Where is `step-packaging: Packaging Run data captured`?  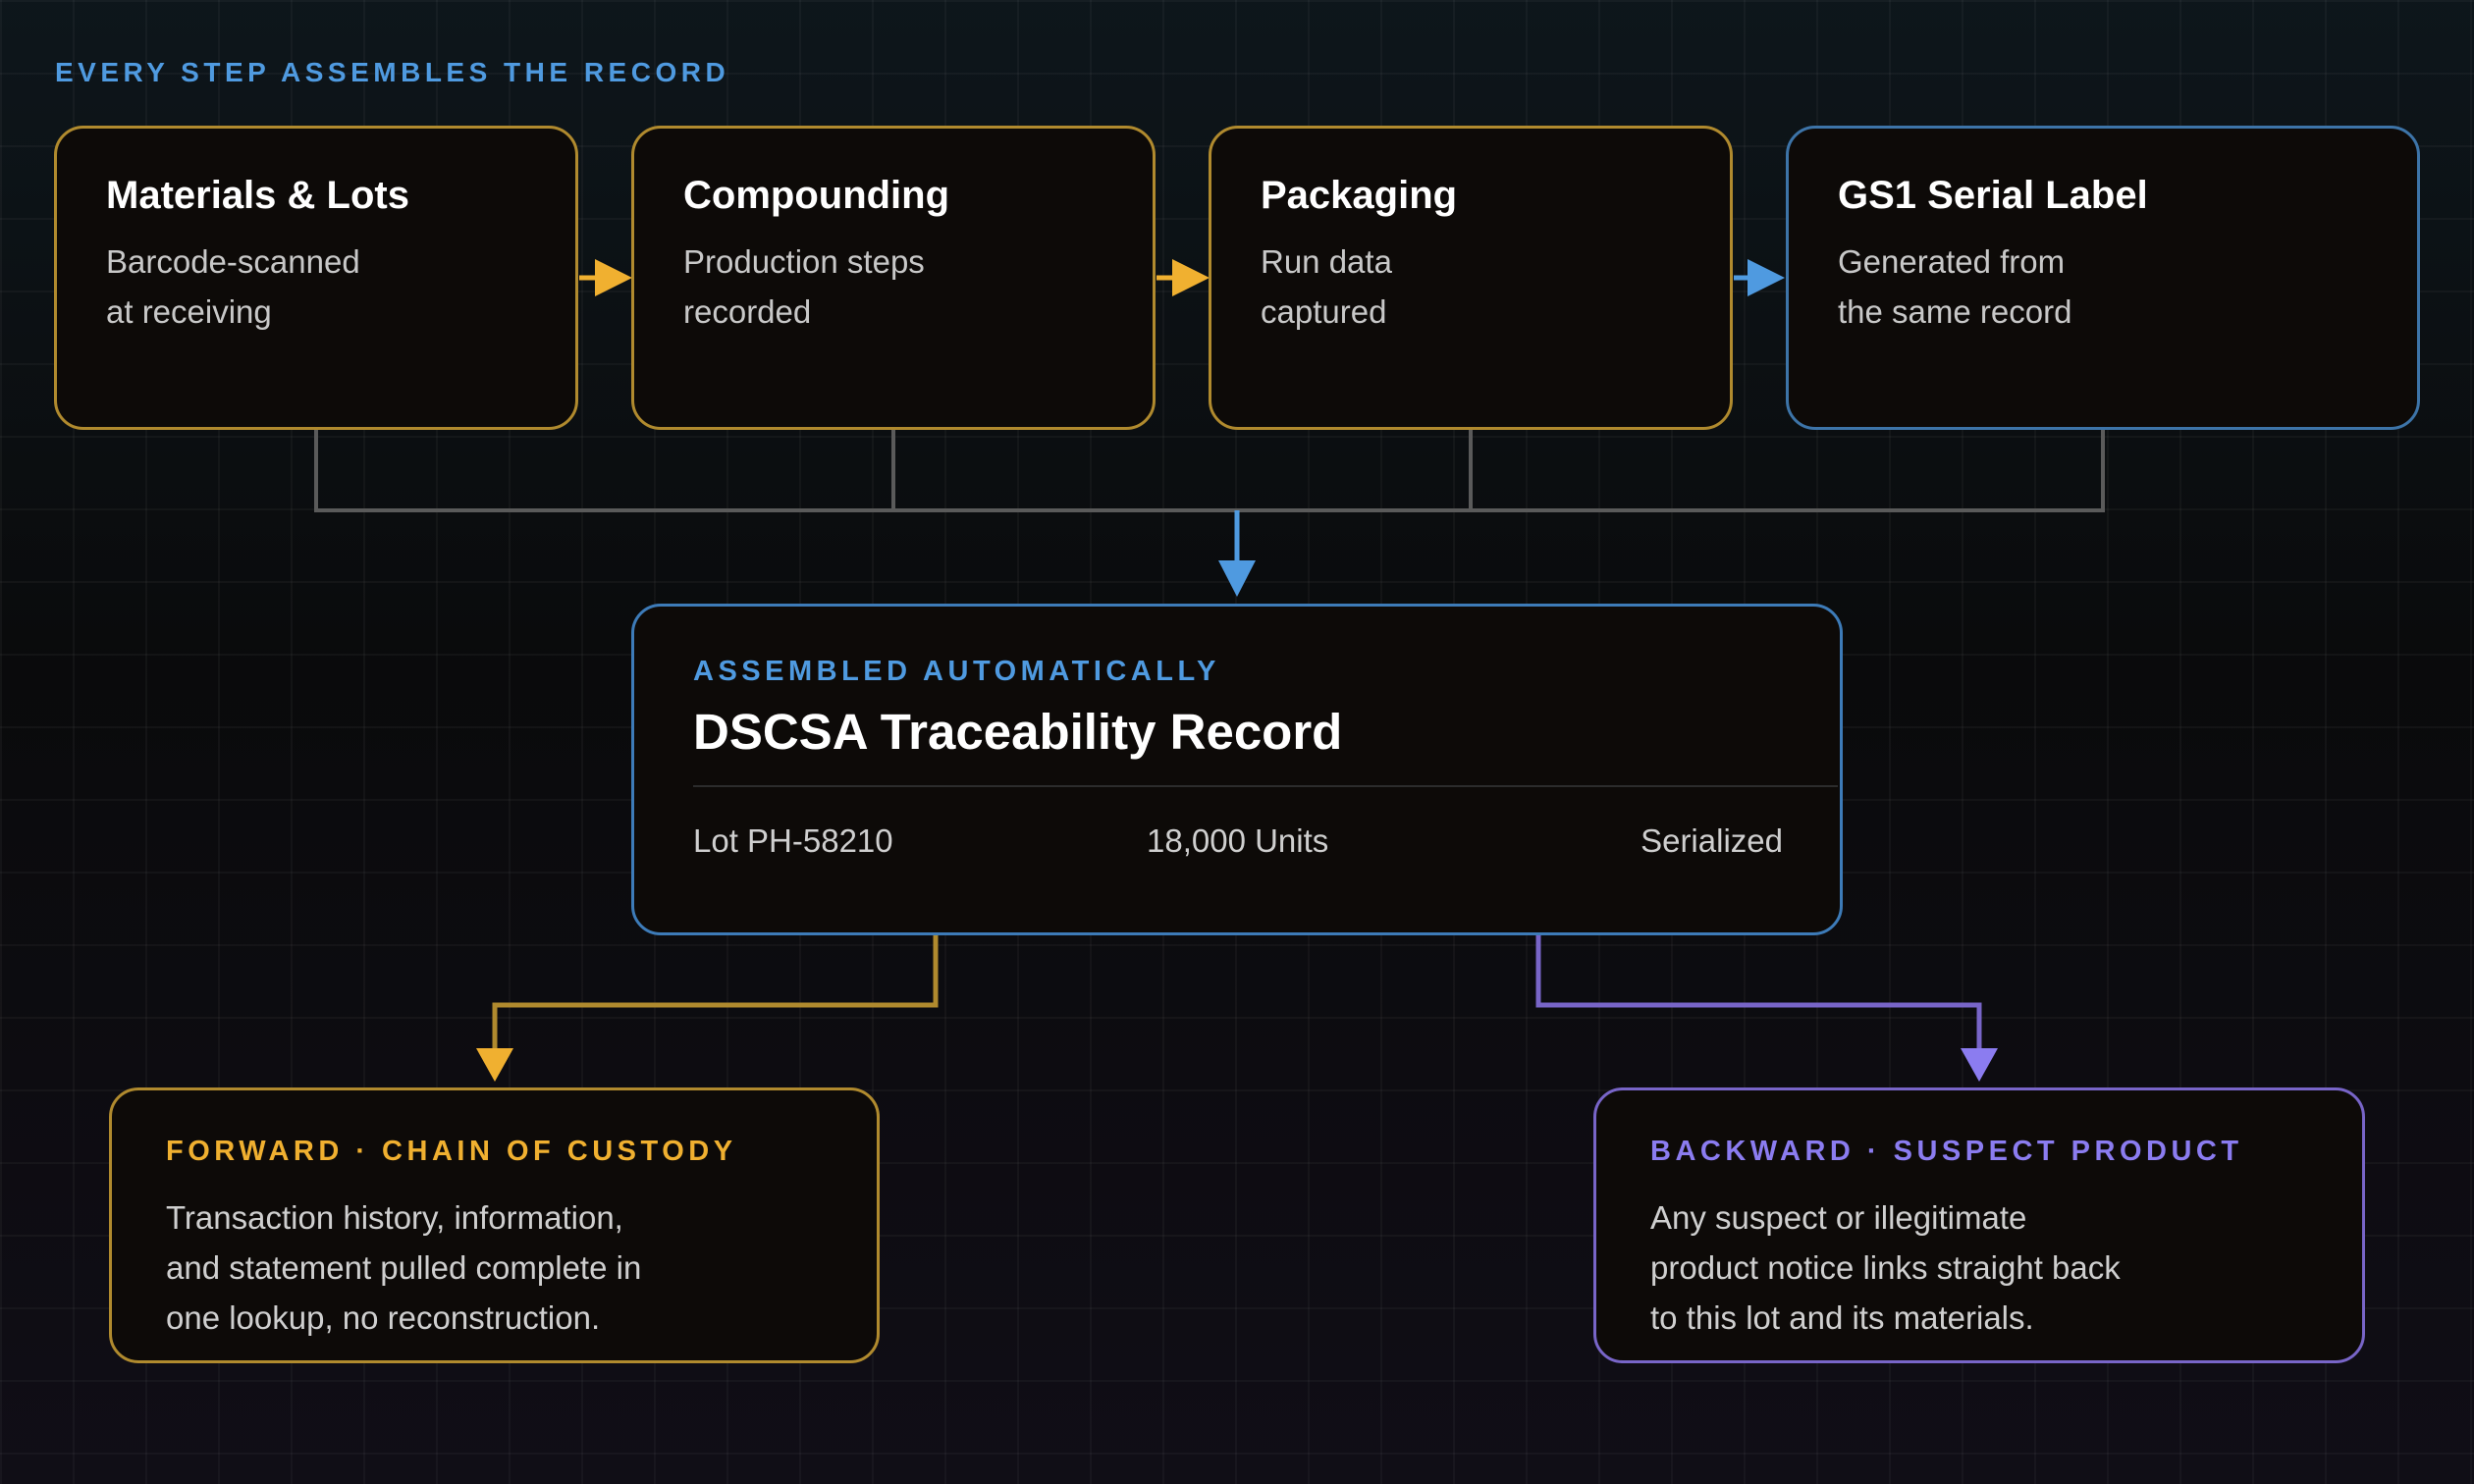 step-packaging: Packaging Run data captured is located at coordinates (1471, 278).